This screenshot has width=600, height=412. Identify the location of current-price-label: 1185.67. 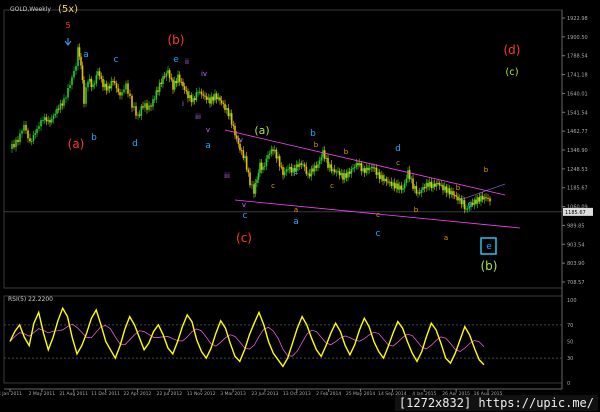
(575, 213).